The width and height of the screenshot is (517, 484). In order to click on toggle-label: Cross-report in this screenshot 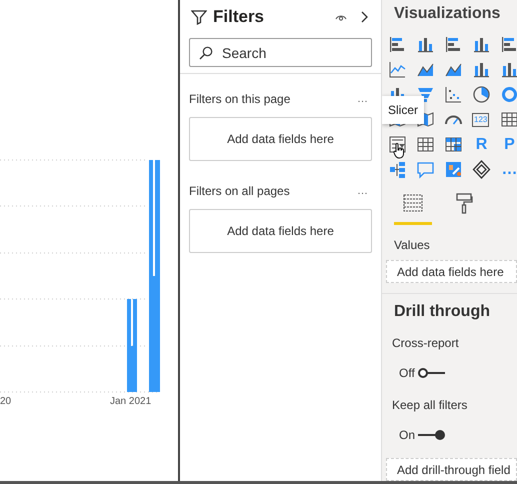, I will do `click(425, 343)`.